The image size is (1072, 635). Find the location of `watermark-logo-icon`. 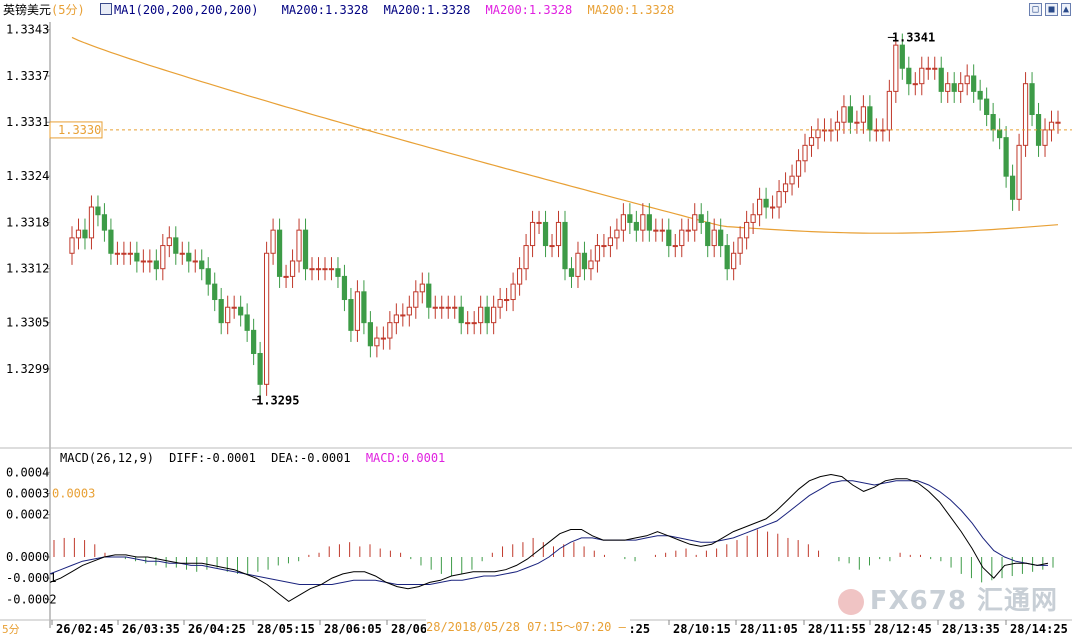

watermark-logo-icon is located at coordinates (850, 601).